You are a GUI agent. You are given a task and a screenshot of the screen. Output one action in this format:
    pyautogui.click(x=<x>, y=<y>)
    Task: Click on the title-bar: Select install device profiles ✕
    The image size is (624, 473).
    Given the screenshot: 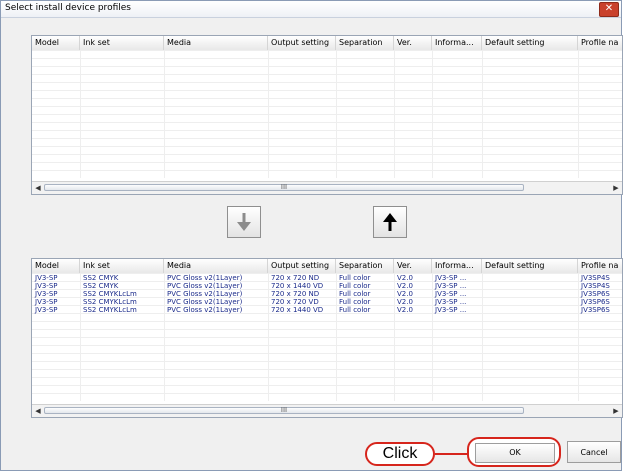 What is the action you would take?
    pyautogui.click(x=311, y=9)
    